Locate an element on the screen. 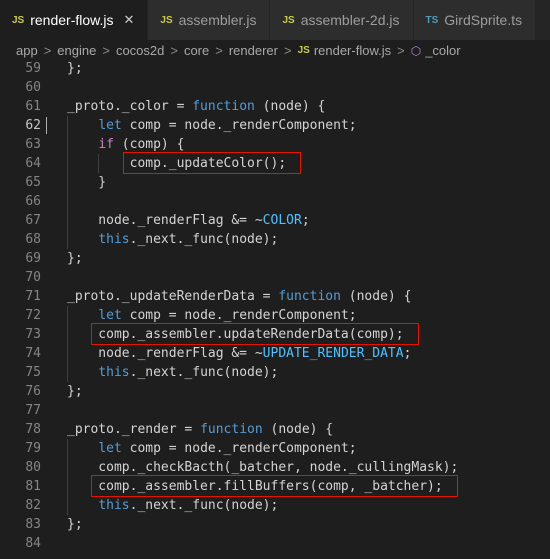 The height and width of the screenshot is (559, 550). line-number: 75 is located at coordinates (33, 372).